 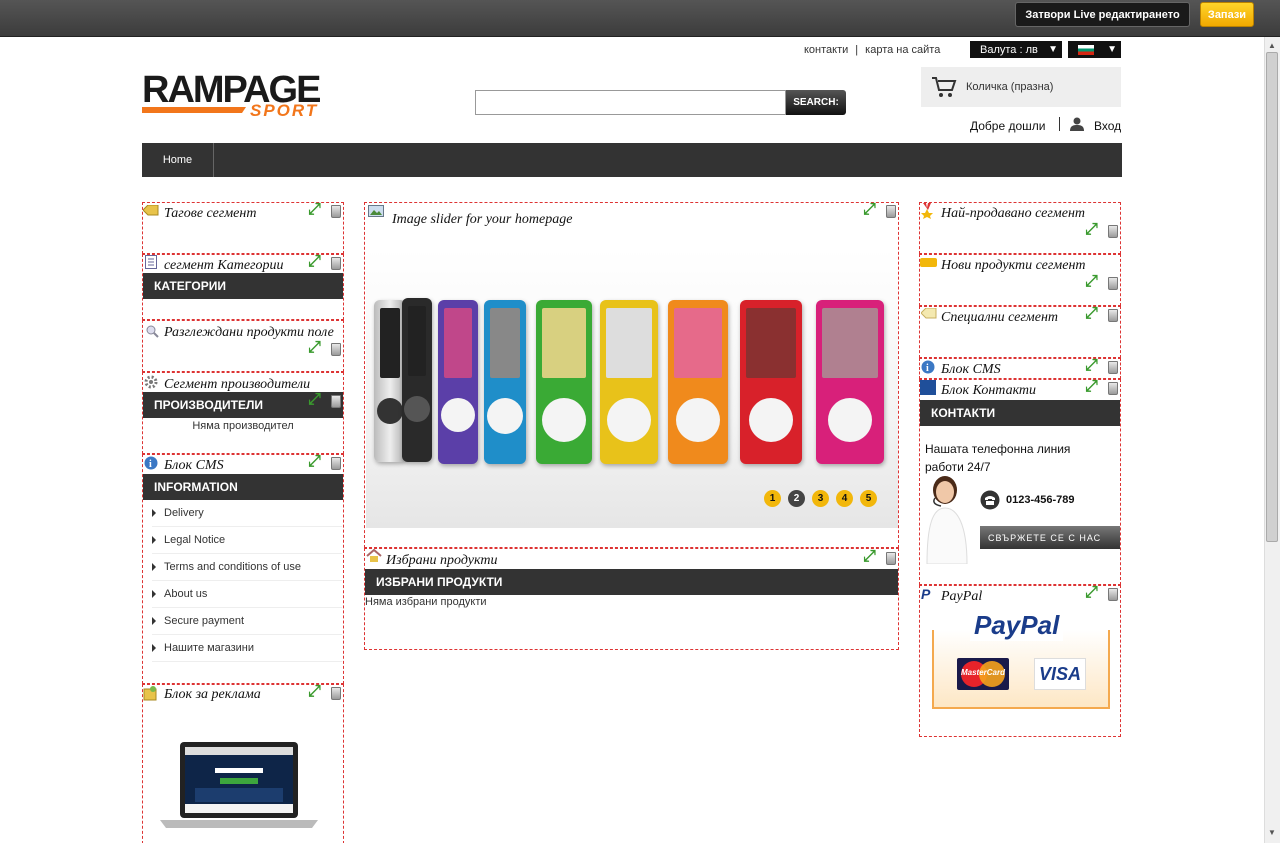 I want to click on tag-icon, so click(x=150, y=211).